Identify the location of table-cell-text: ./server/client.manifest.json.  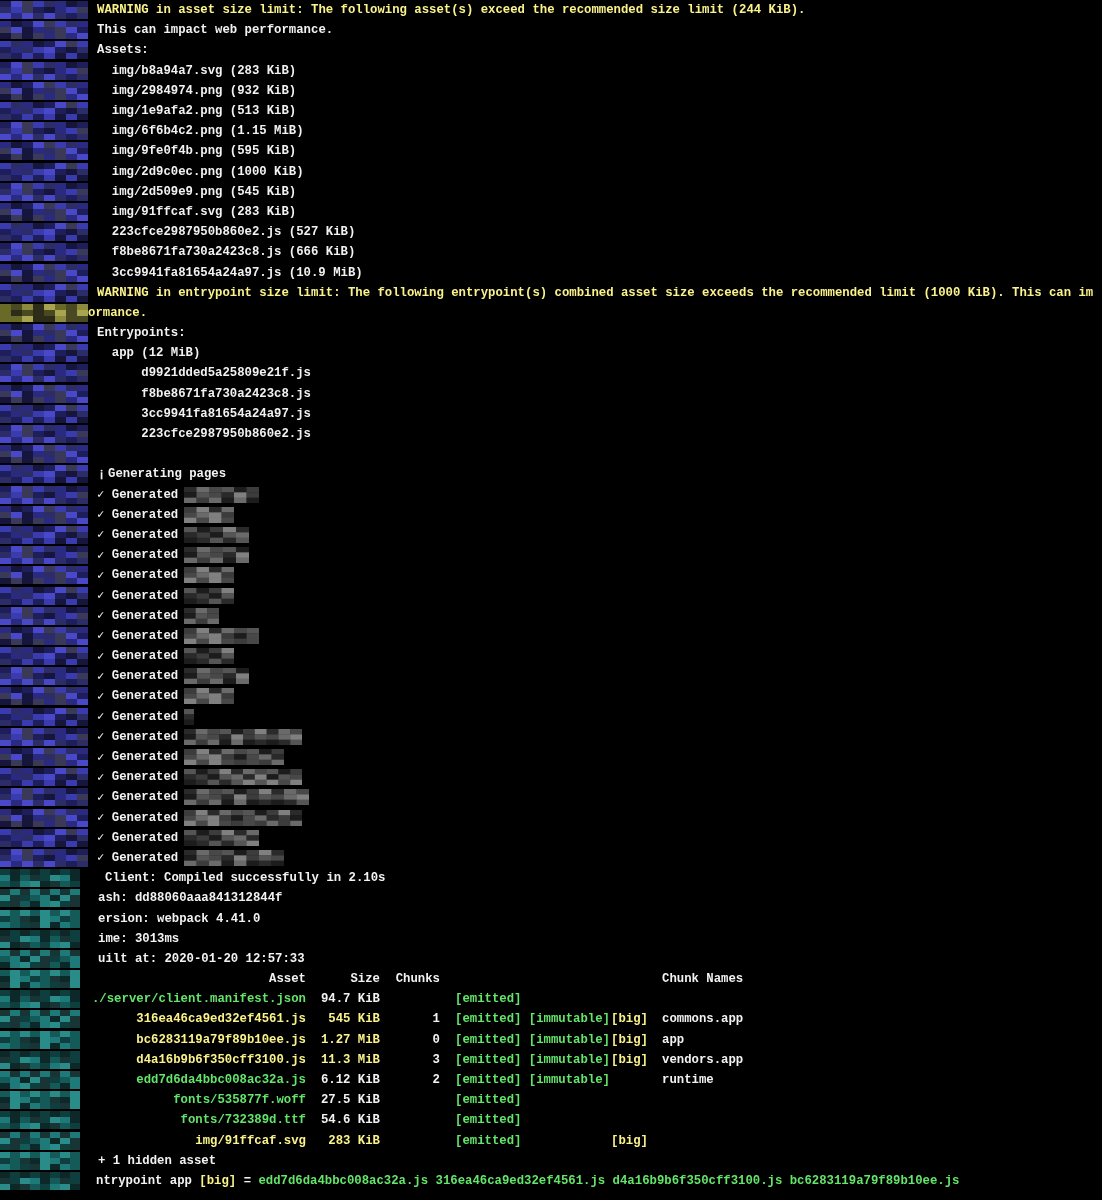
(198, 999).